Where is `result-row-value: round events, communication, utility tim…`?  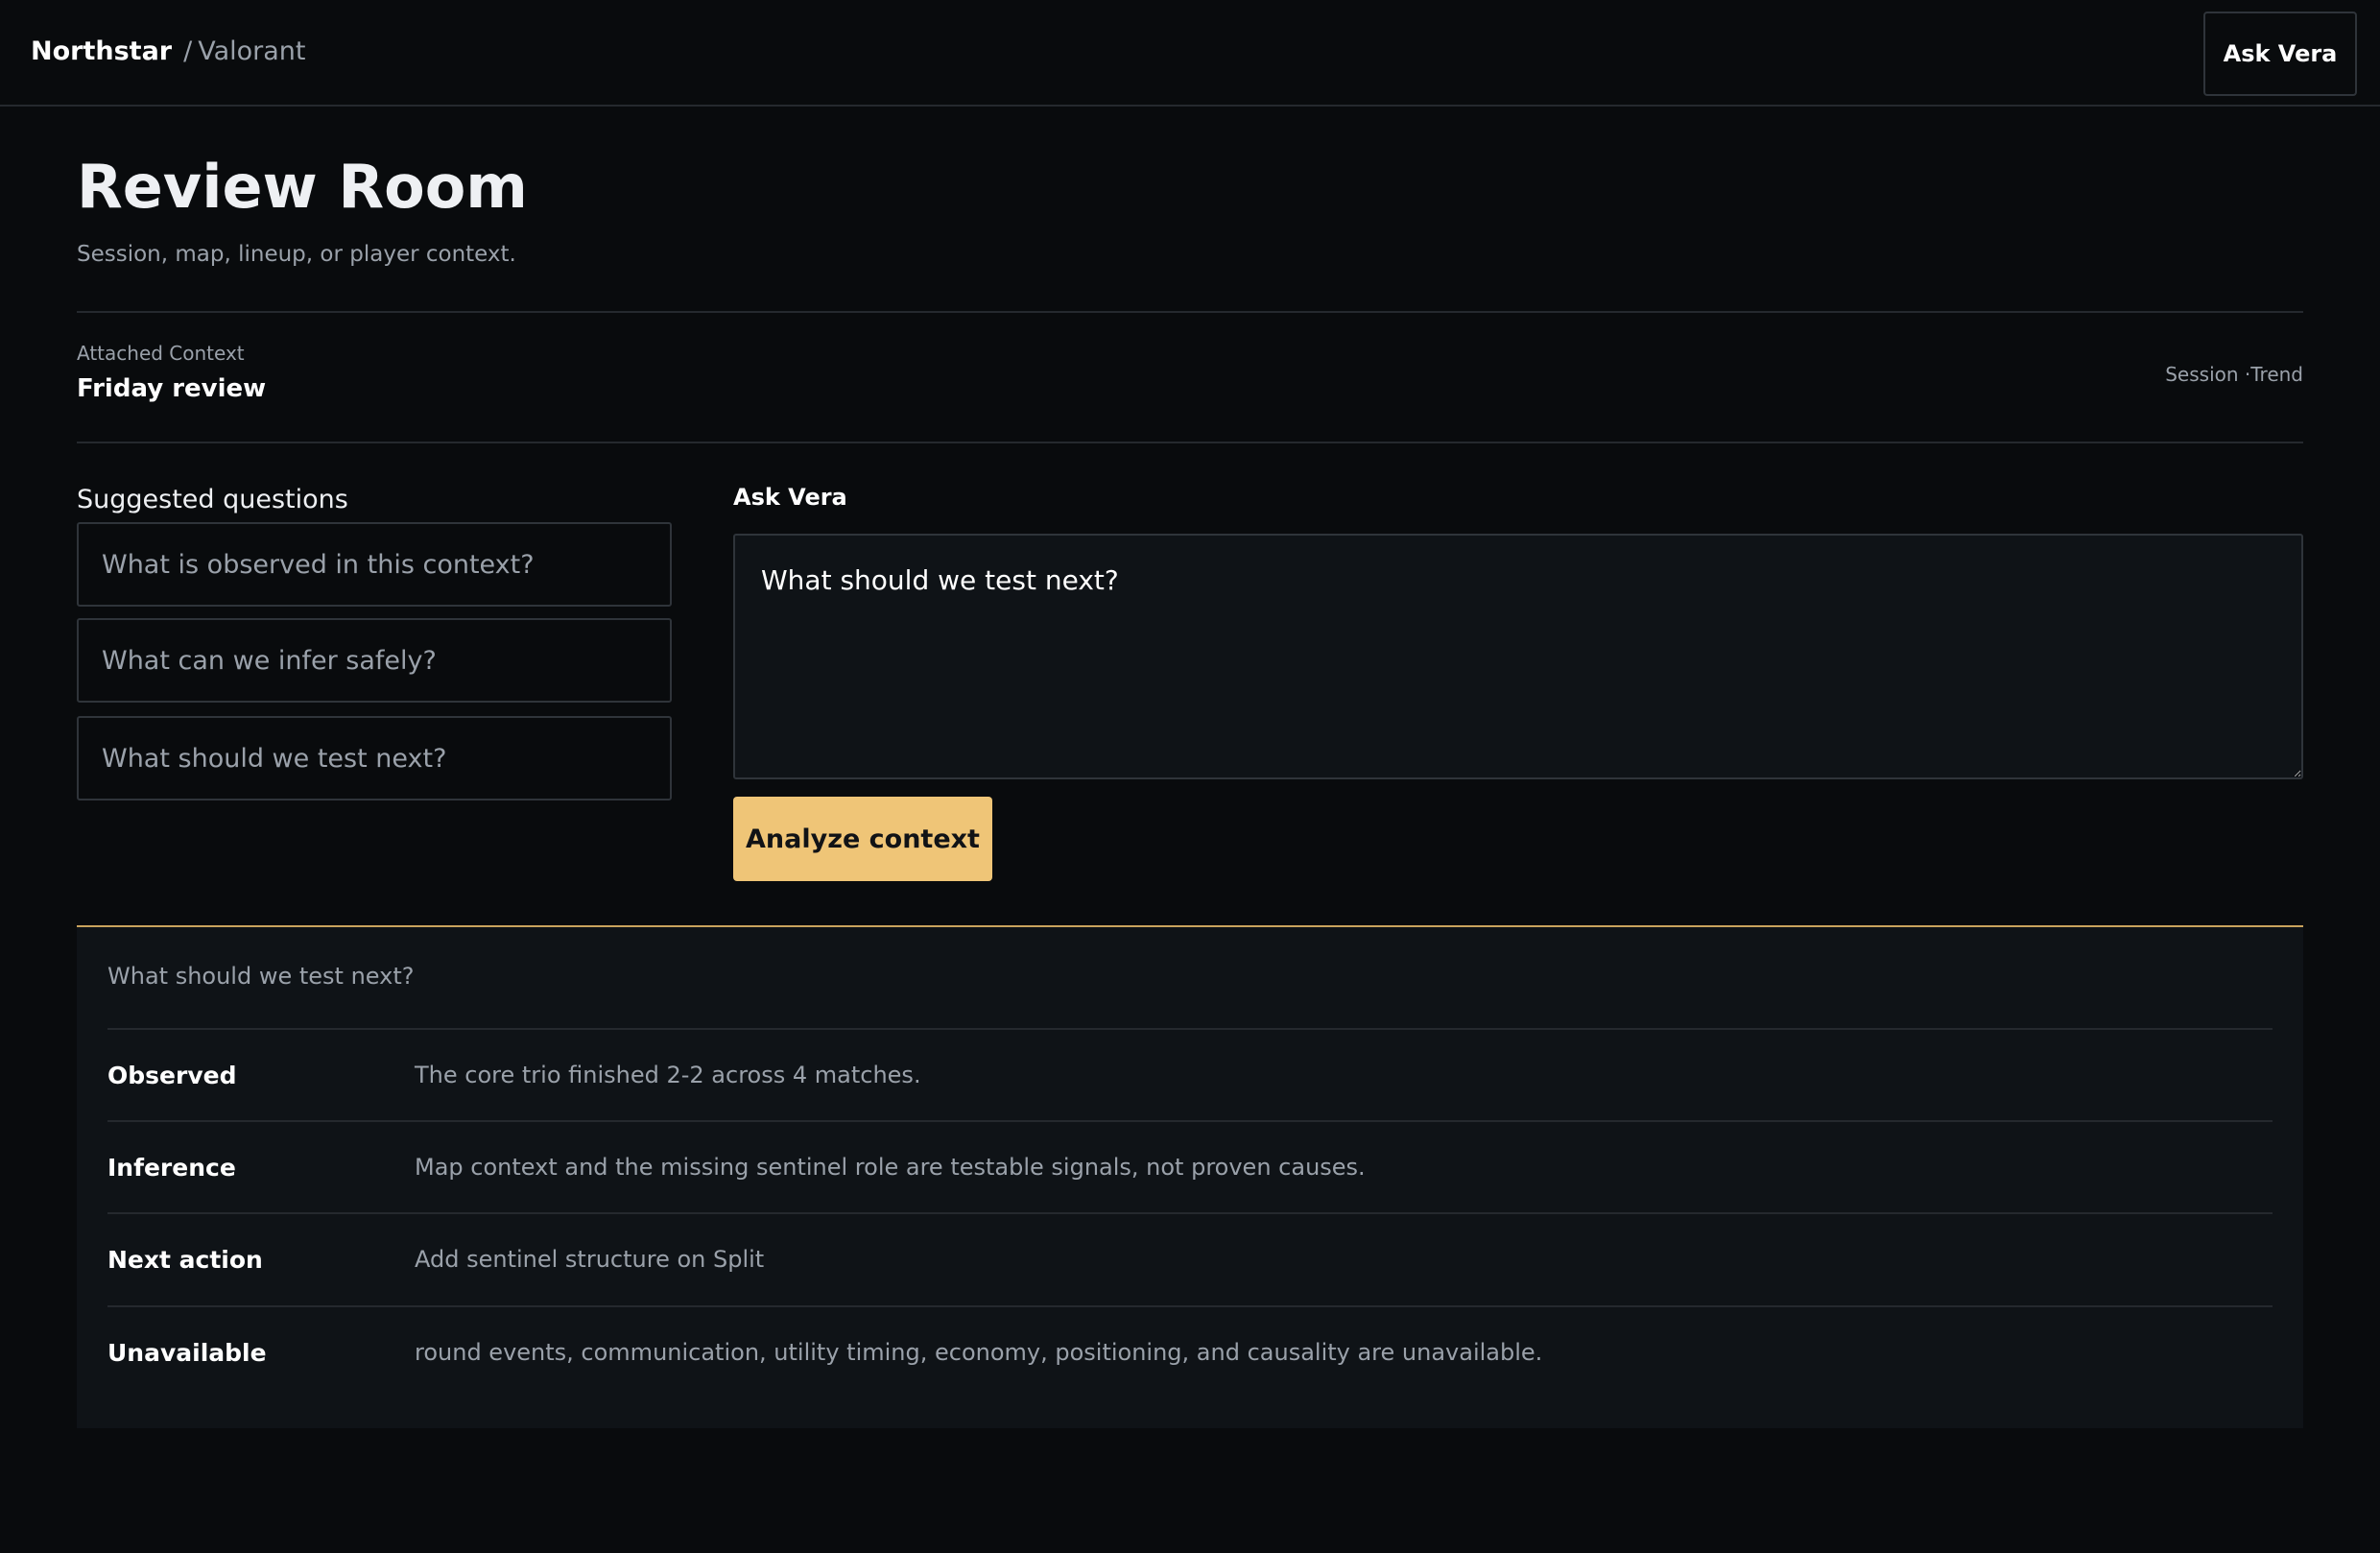
result-row-value: round events, communication, utility tim… is located at coordinates (979, 1352).